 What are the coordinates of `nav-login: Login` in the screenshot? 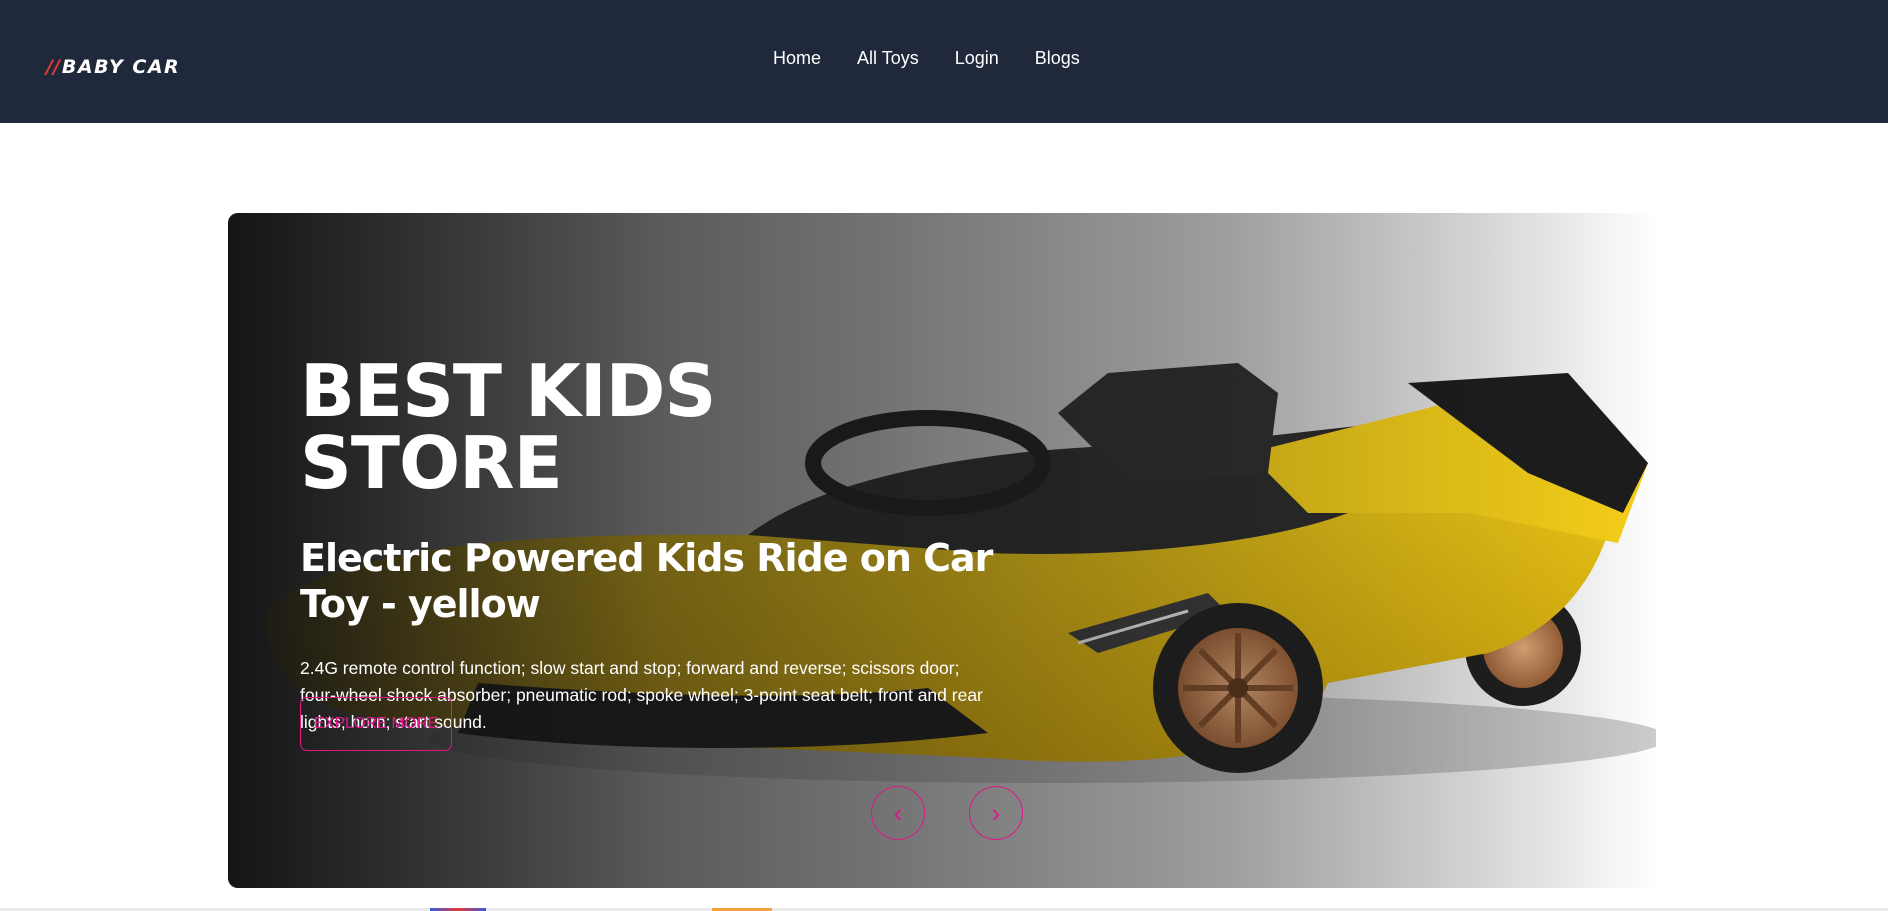 It's located at (977, 58).